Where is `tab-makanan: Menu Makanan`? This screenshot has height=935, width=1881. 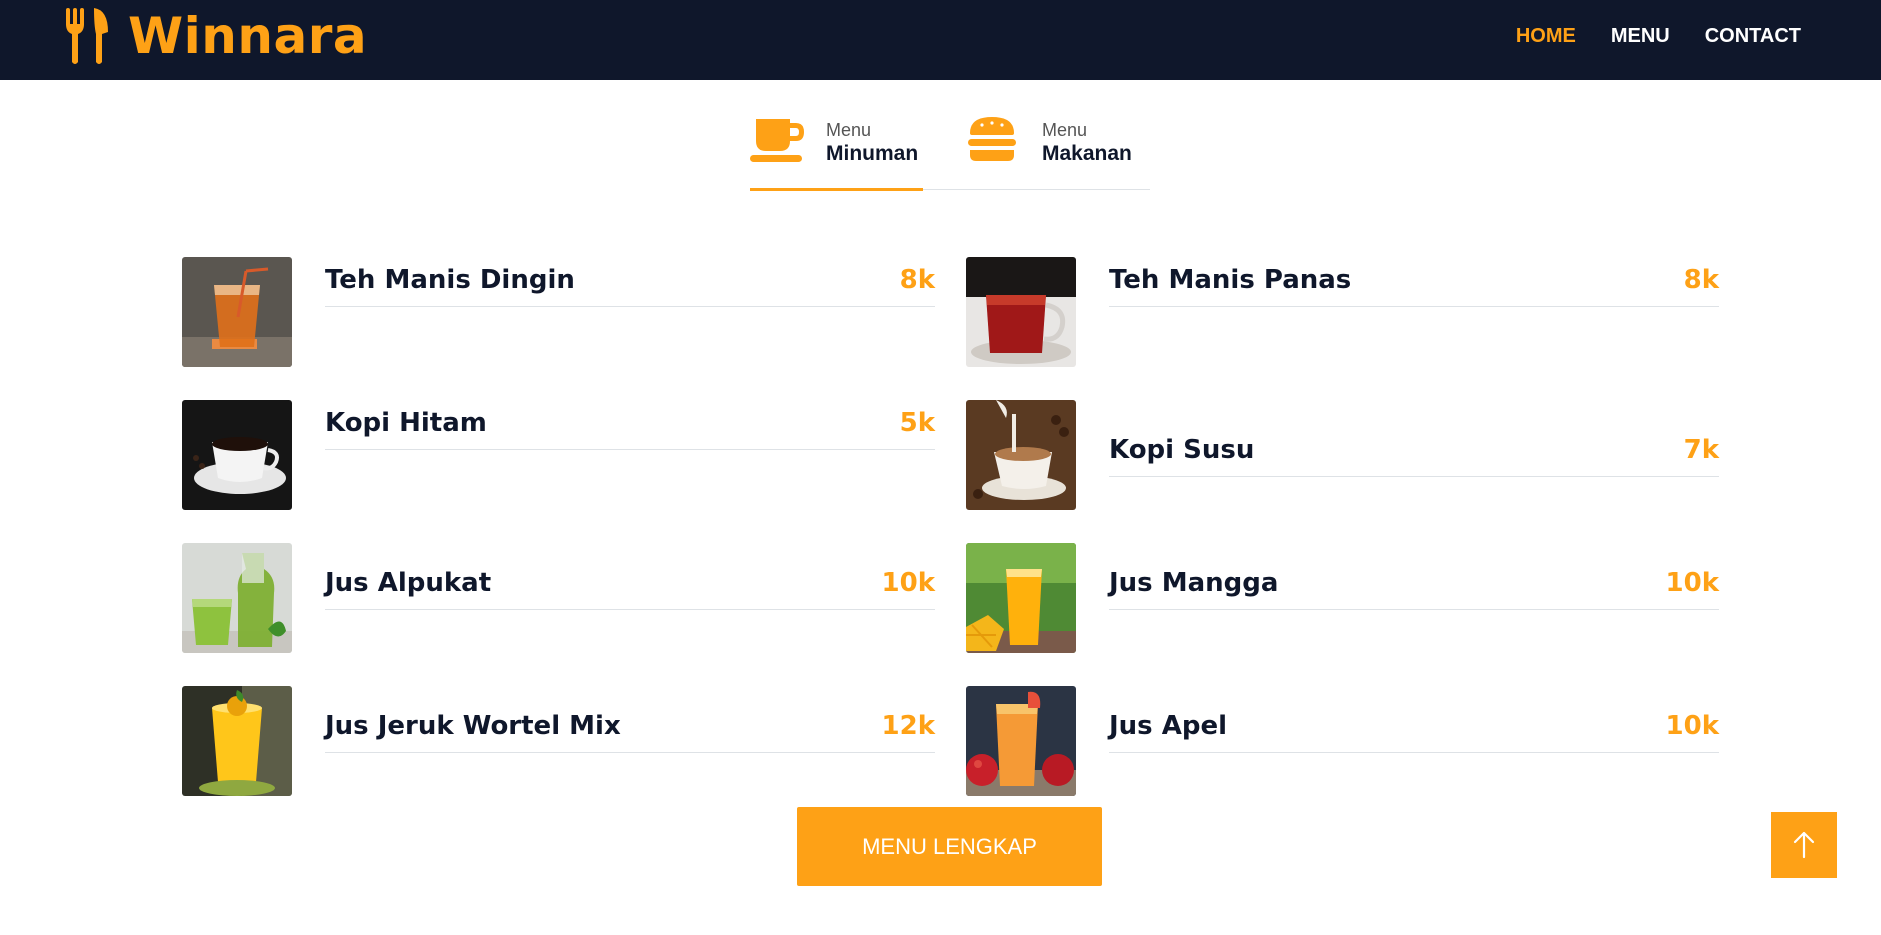
tab-makanan: Menu Makanan is located at coordinates (1058, 151).